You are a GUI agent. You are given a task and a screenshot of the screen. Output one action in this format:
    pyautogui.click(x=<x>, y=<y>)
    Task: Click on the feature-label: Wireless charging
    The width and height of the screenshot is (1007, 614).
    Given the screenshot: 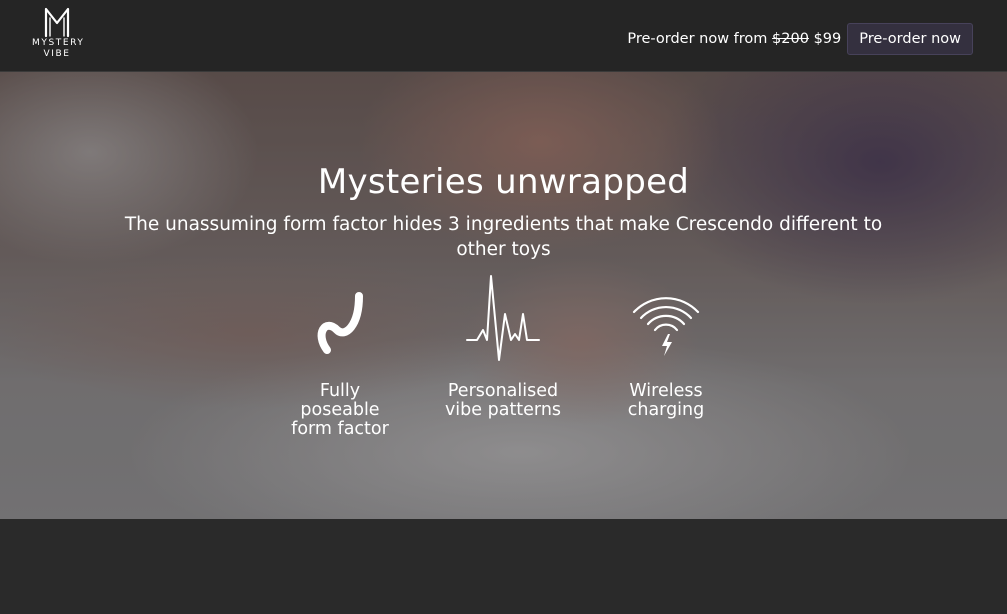 What is the action you would take?
    pyautogui.click(x=666, y=400)
    